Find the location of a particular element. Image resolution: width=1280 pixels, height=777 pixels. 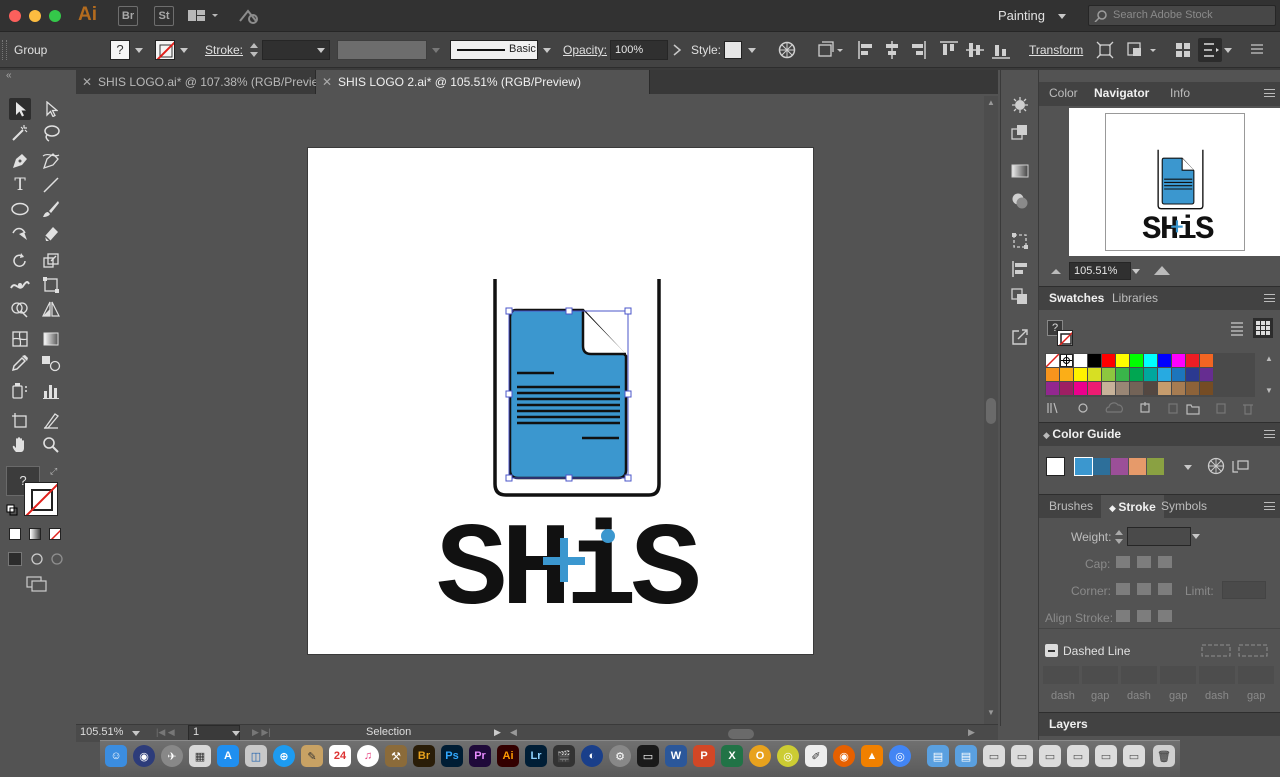

draw-mode-chevron-icon is located at coordinates (1228, 50).